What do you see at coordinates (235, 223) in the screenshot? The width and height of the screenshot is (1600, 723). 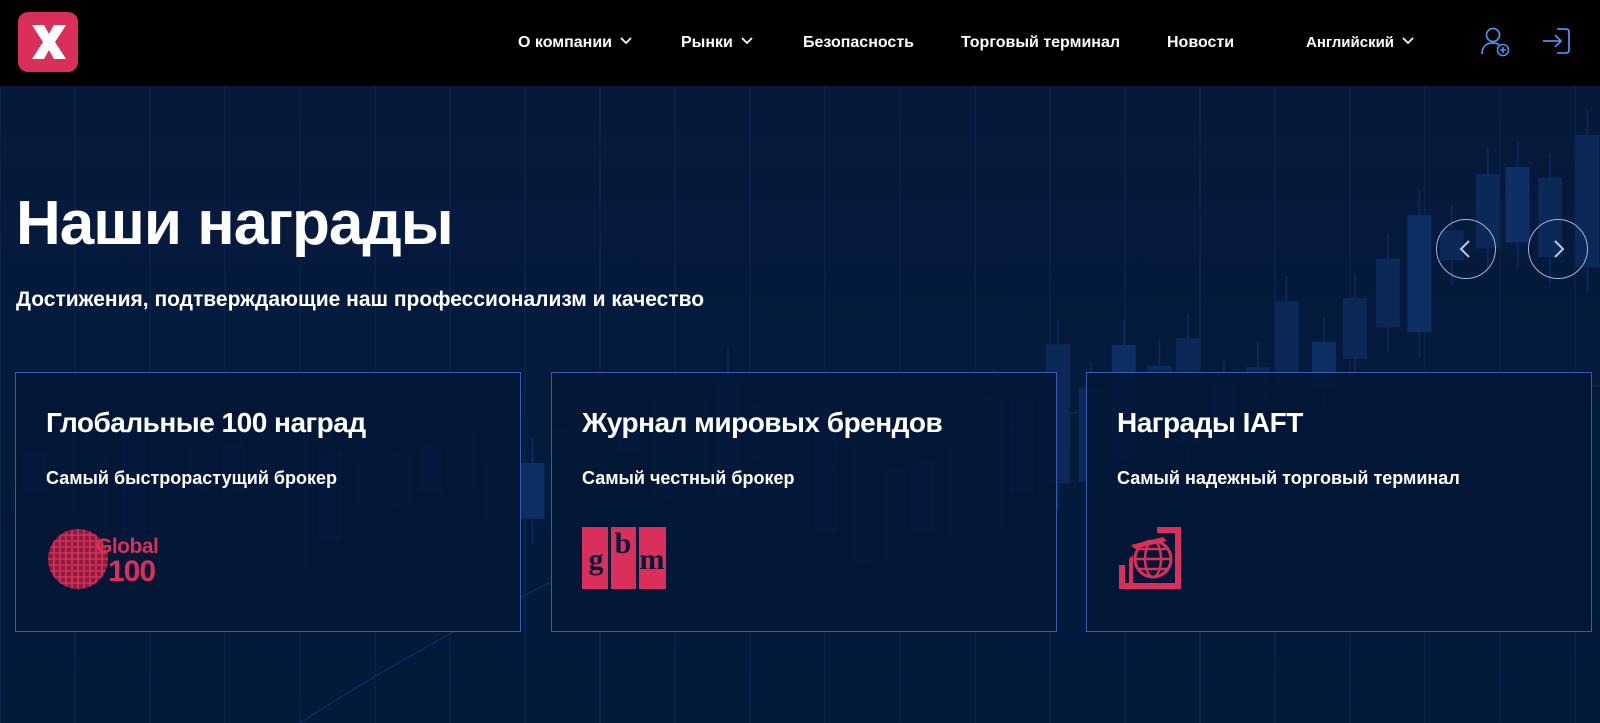 I see `page-title: Наши награды` at bounding box center [235, 223].